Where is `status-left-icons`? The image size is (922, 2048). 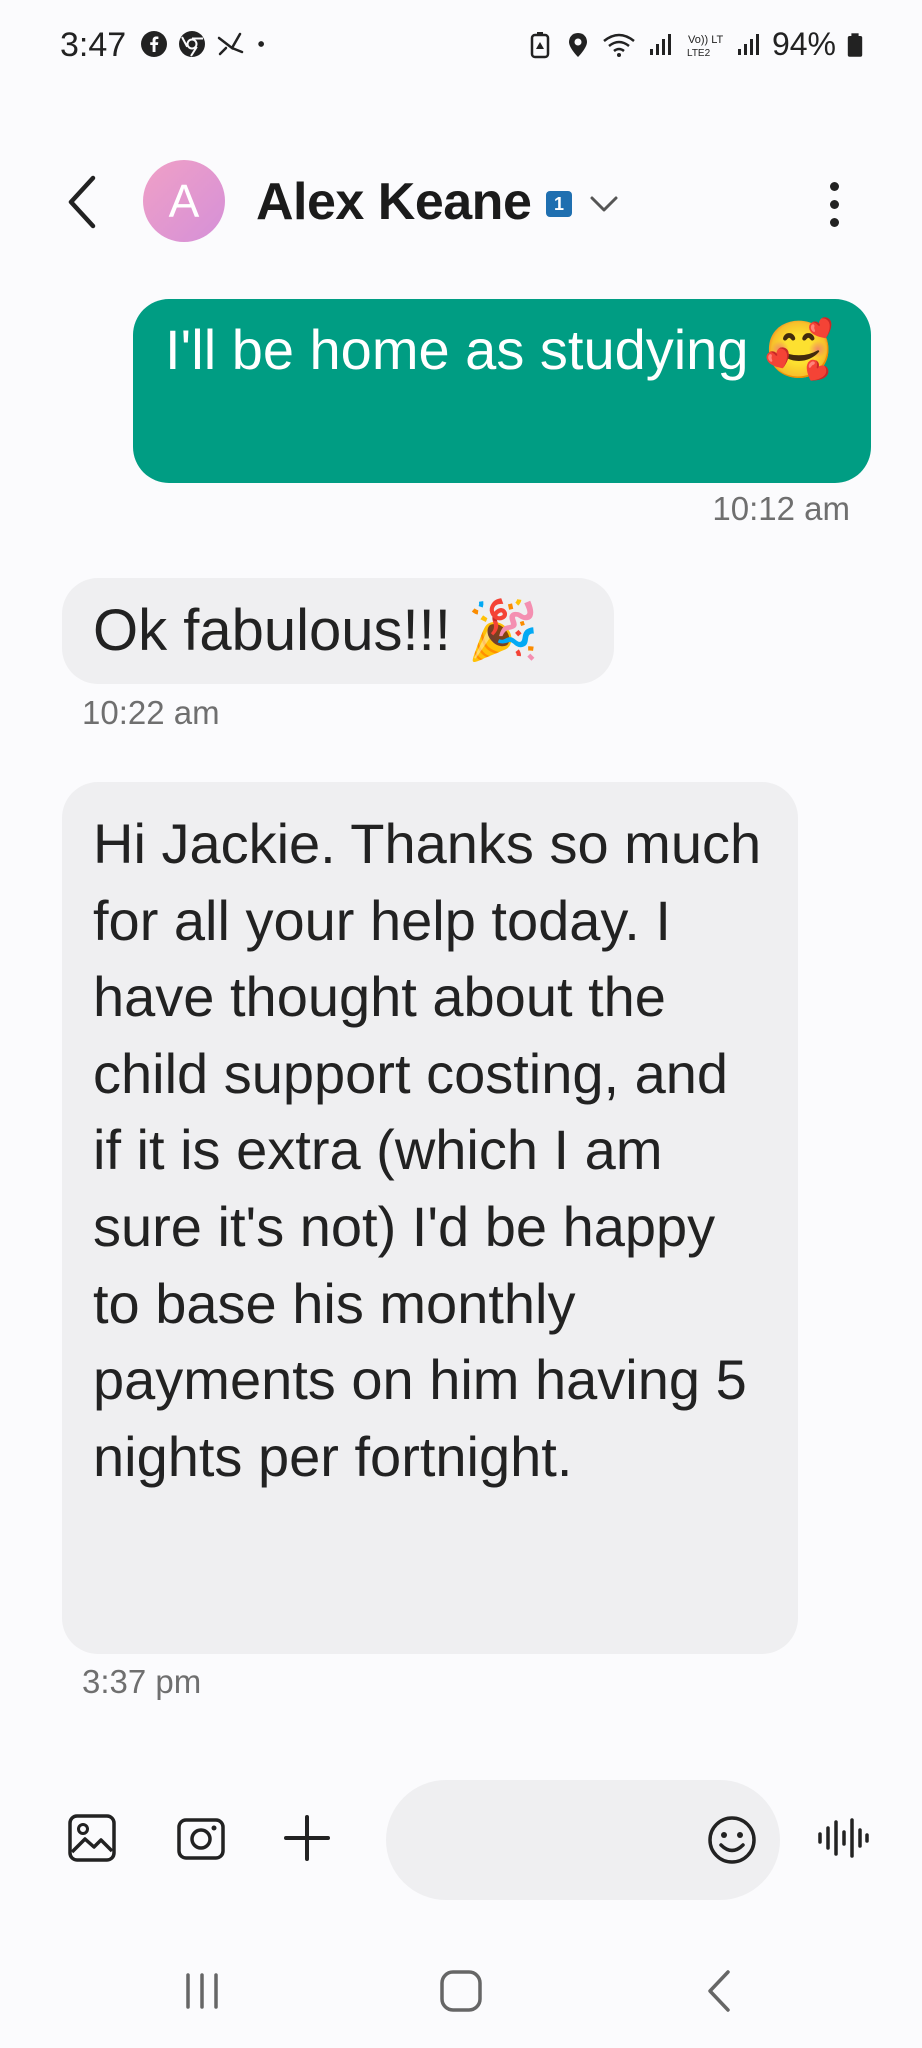
status-left-icons is located at coordinates (207, 44).